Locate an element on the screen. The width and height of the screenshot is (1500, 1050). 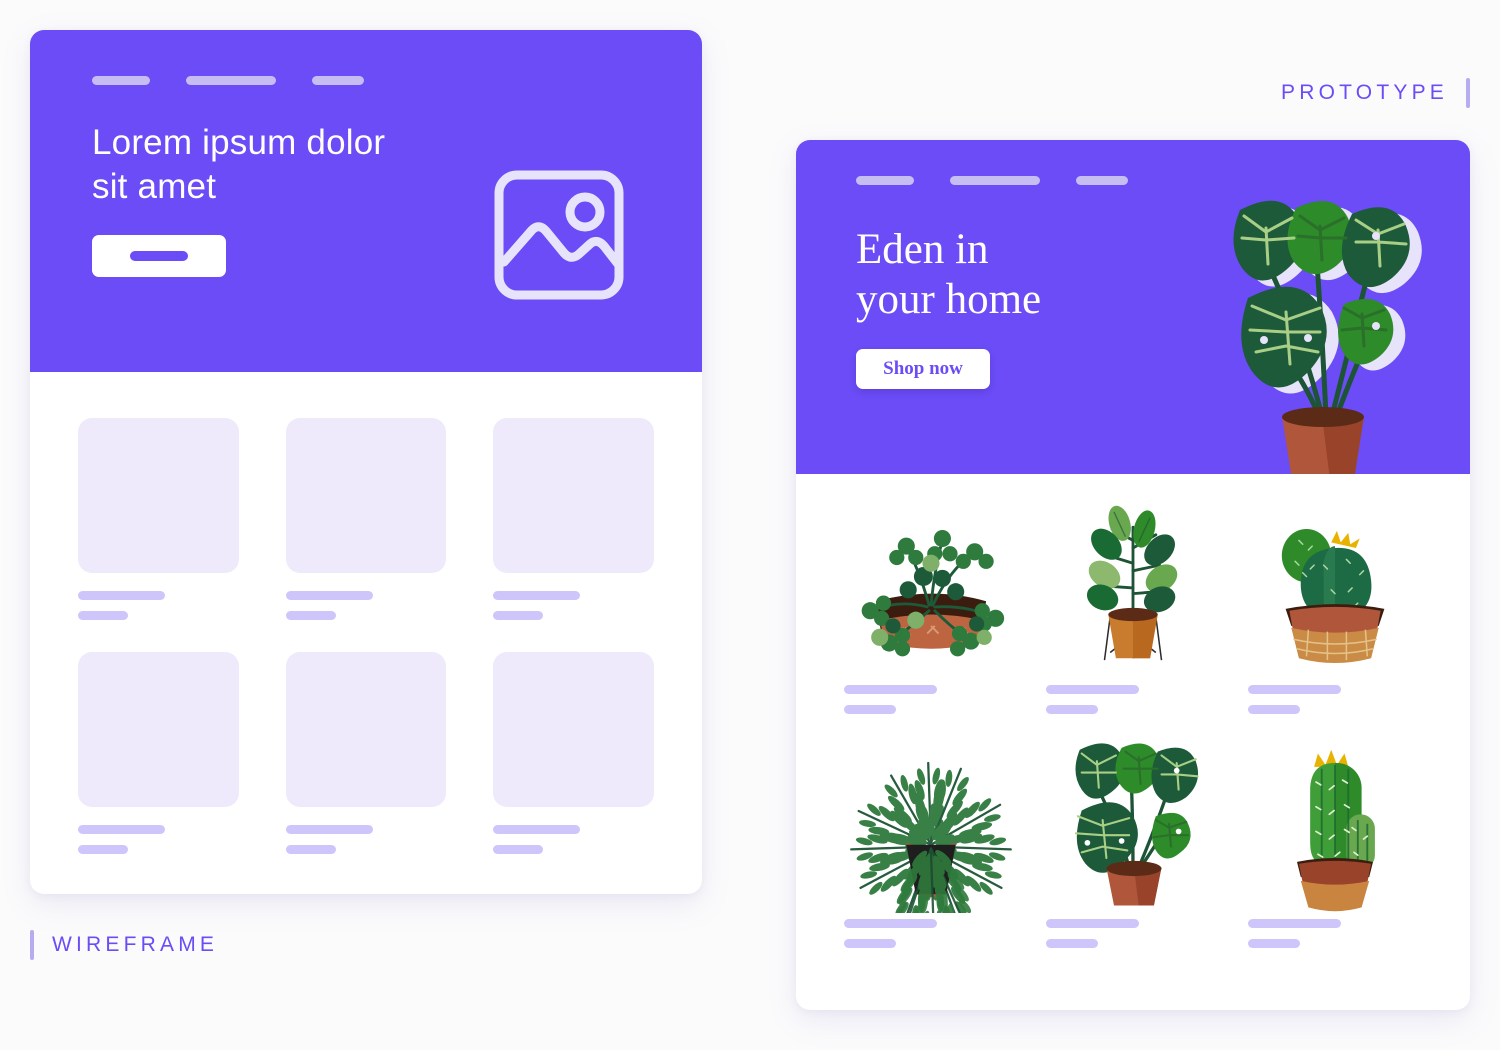
wireframe-hero-title: Lorem ipsum dolor sit amet is located at coordinates (239, 165).